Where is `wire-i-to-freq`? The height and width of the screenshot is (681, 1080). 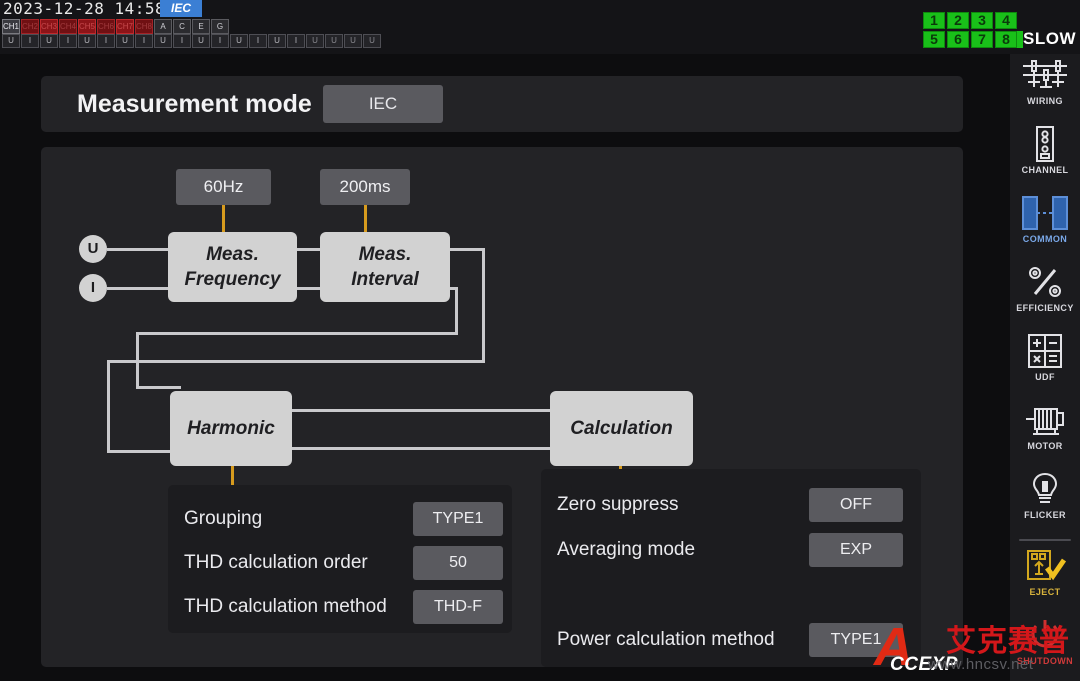 wire-i-to-freq is located at coordinates (138, 288).